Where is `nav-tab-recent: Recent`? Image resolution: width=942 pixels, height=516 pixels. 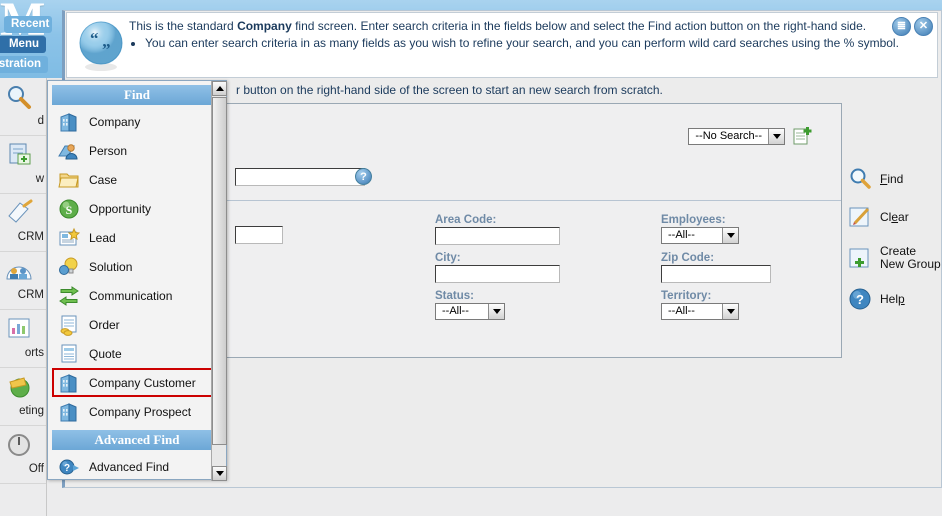
nav-tab-recent: Recent is located at coordinates (28, 24).